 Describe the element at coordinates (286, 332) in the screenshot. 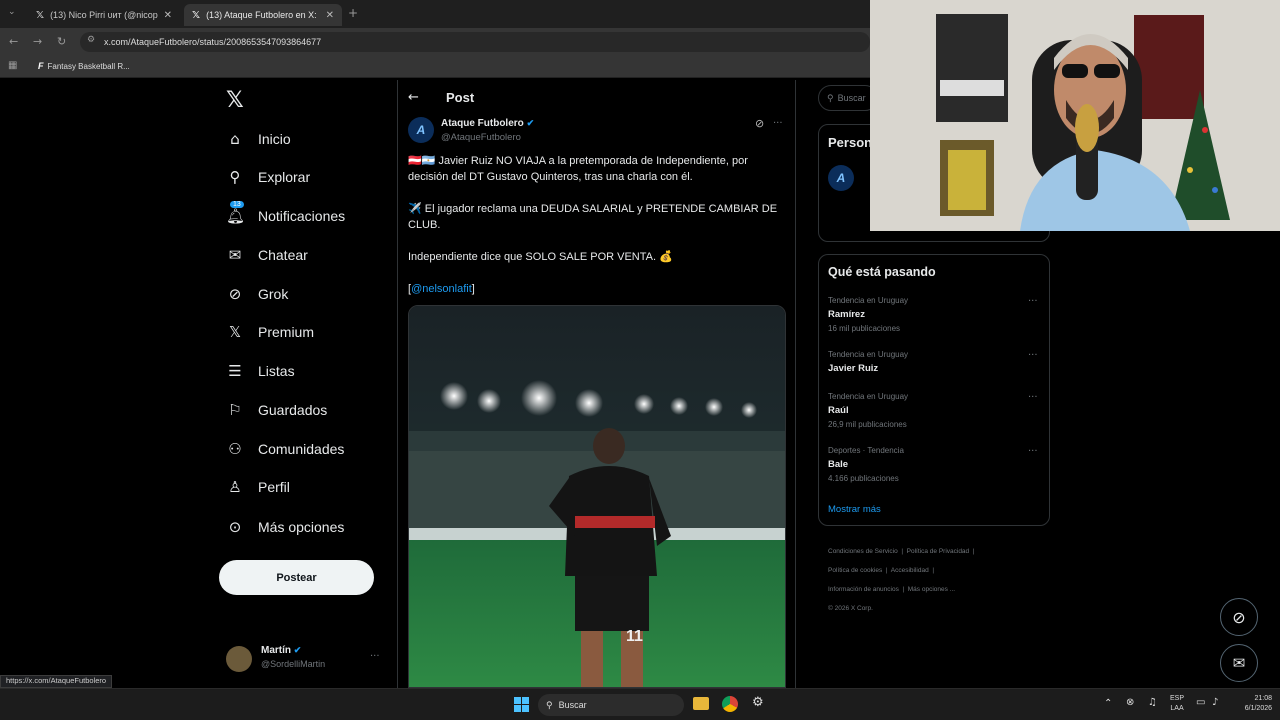

I see `sidebar-item-label: Premium` at that location.